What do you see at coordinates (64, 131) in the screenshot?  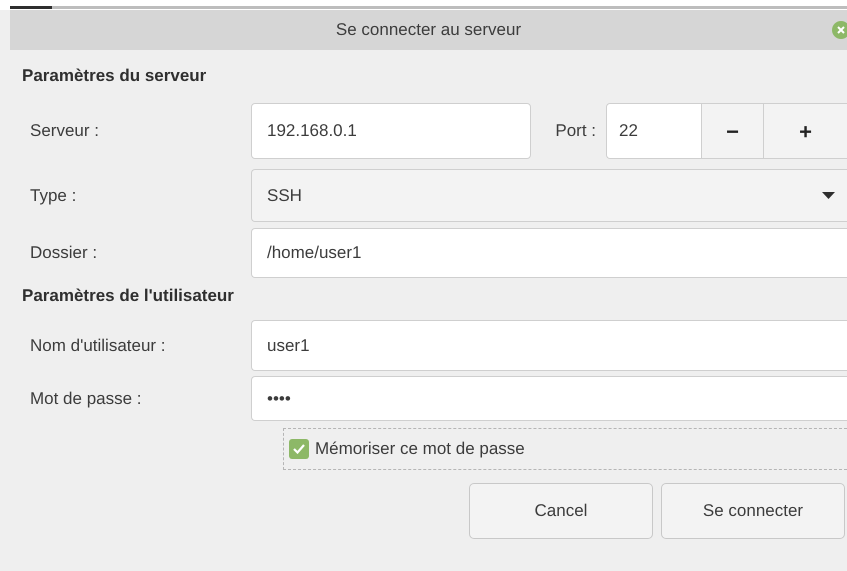 I see `field-label: Serveur :` at bounding box center [64, 131].